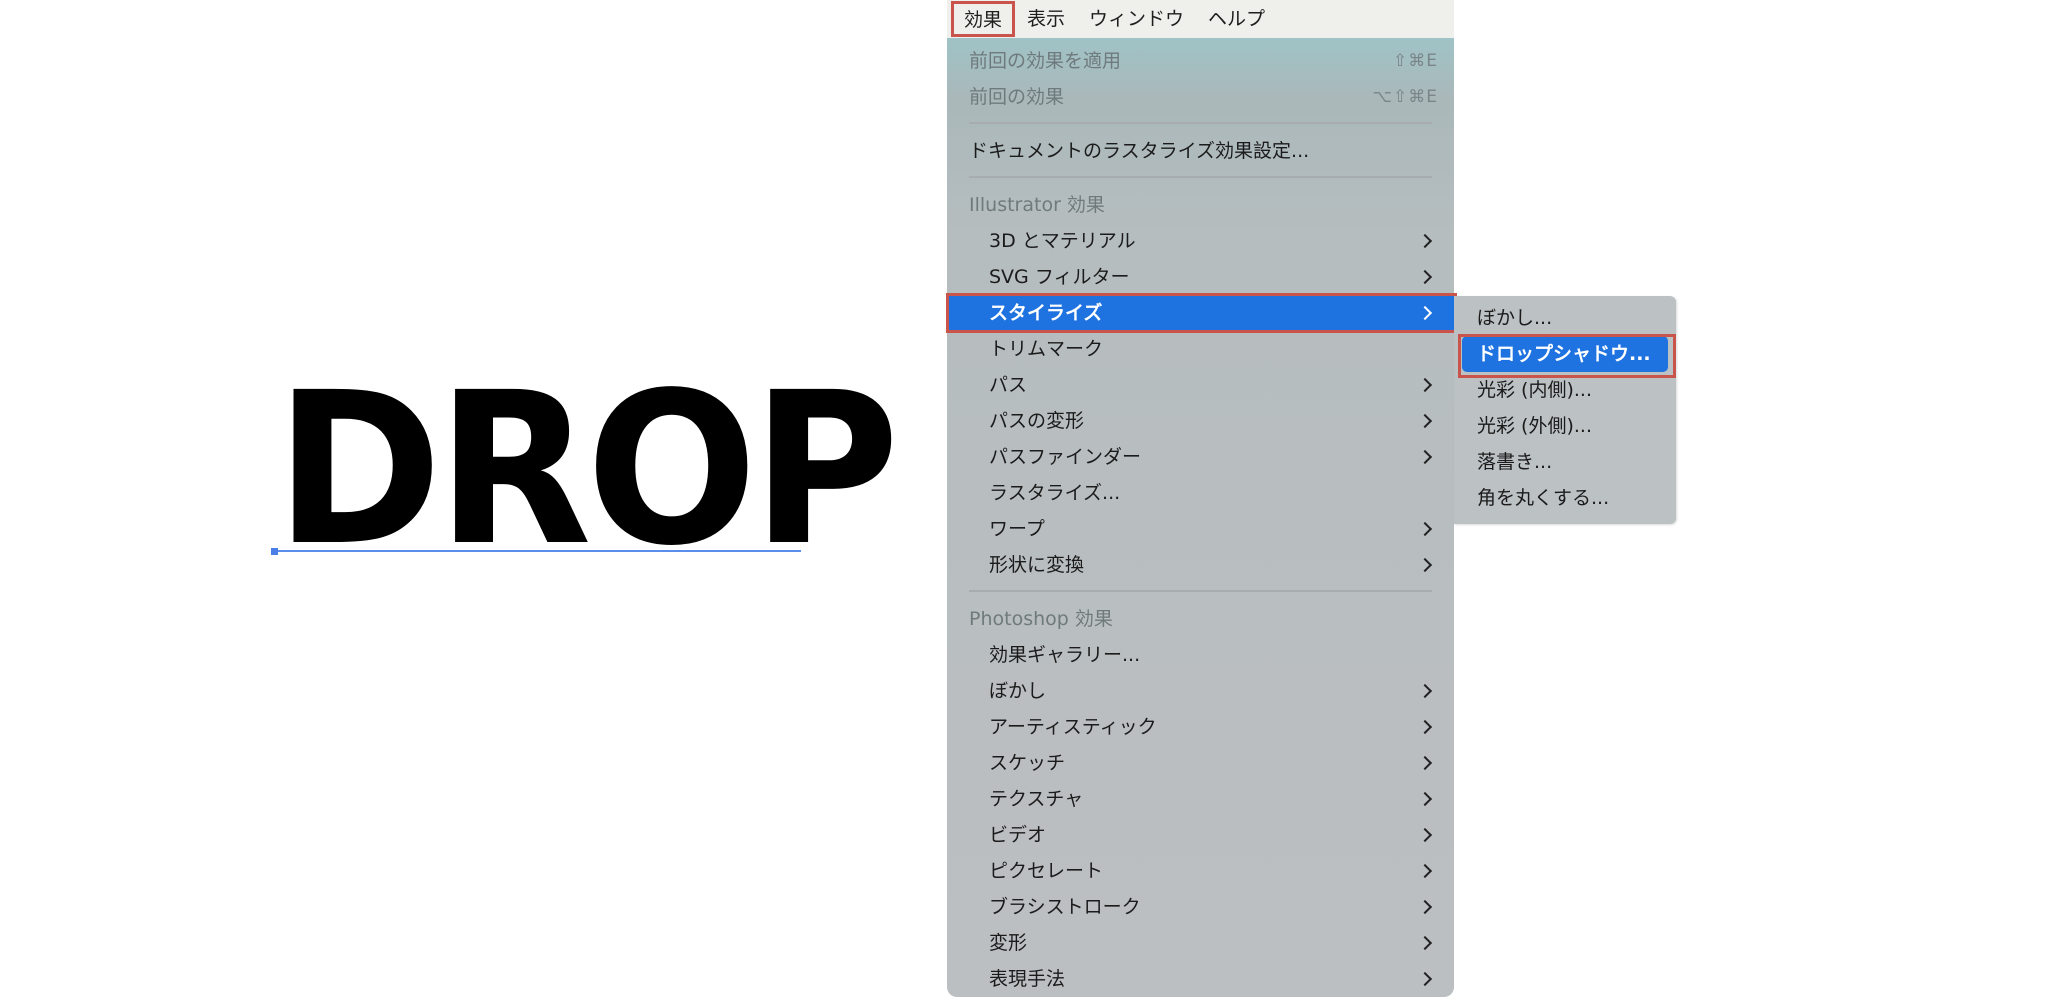  Describe the element at coordinates (1046, 349) in the screenshot. I see `menu-item-label: トリムマーク` at that location.